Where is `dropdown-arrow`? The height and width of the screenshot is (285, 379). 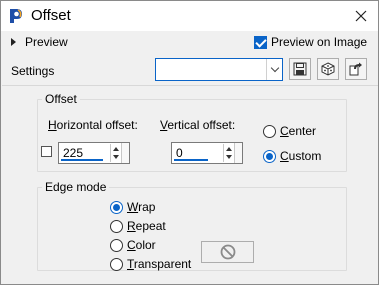 dropdown-arrow is located at coordinates (274, 69).